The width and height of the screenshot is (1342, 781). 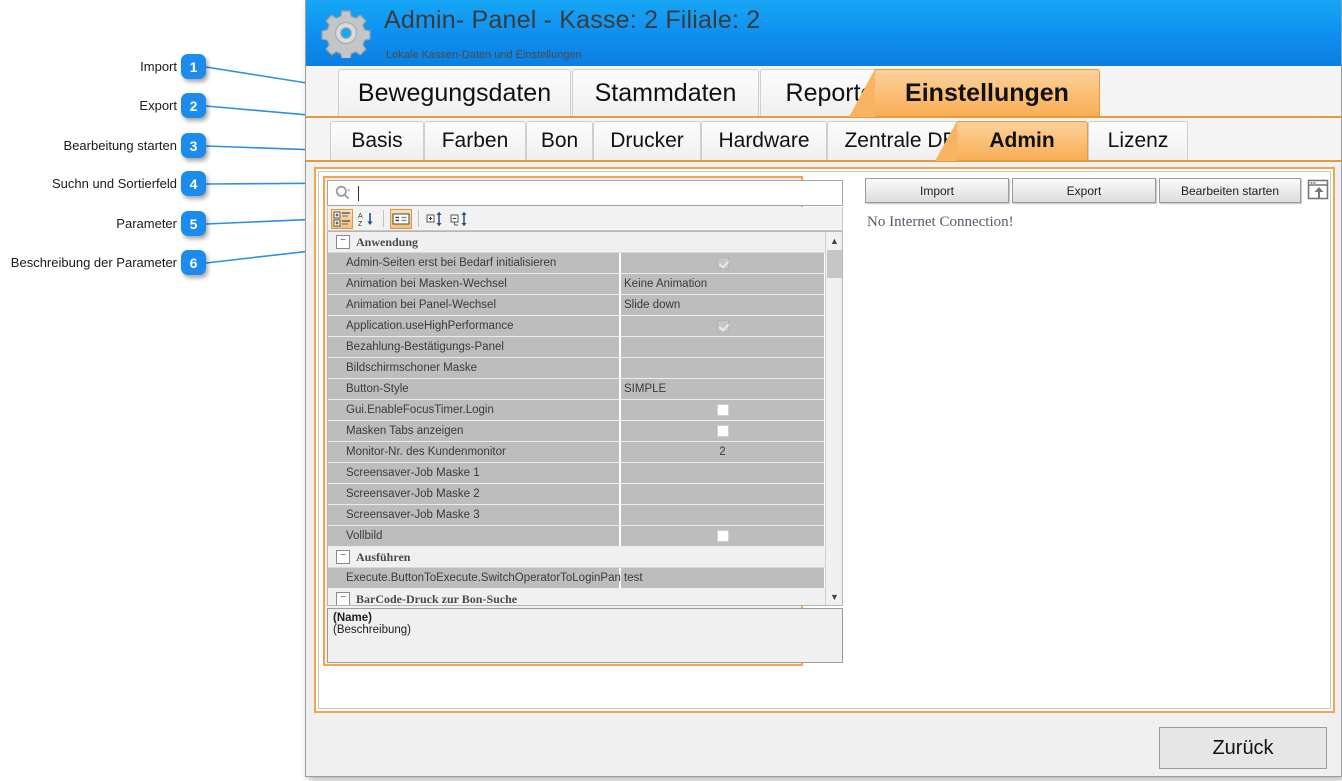 What do you see at coordinates (474, 431) in the screenshot?
I see `property-name: Masken Tabs anzeigen` at bounding box center [474, 431].